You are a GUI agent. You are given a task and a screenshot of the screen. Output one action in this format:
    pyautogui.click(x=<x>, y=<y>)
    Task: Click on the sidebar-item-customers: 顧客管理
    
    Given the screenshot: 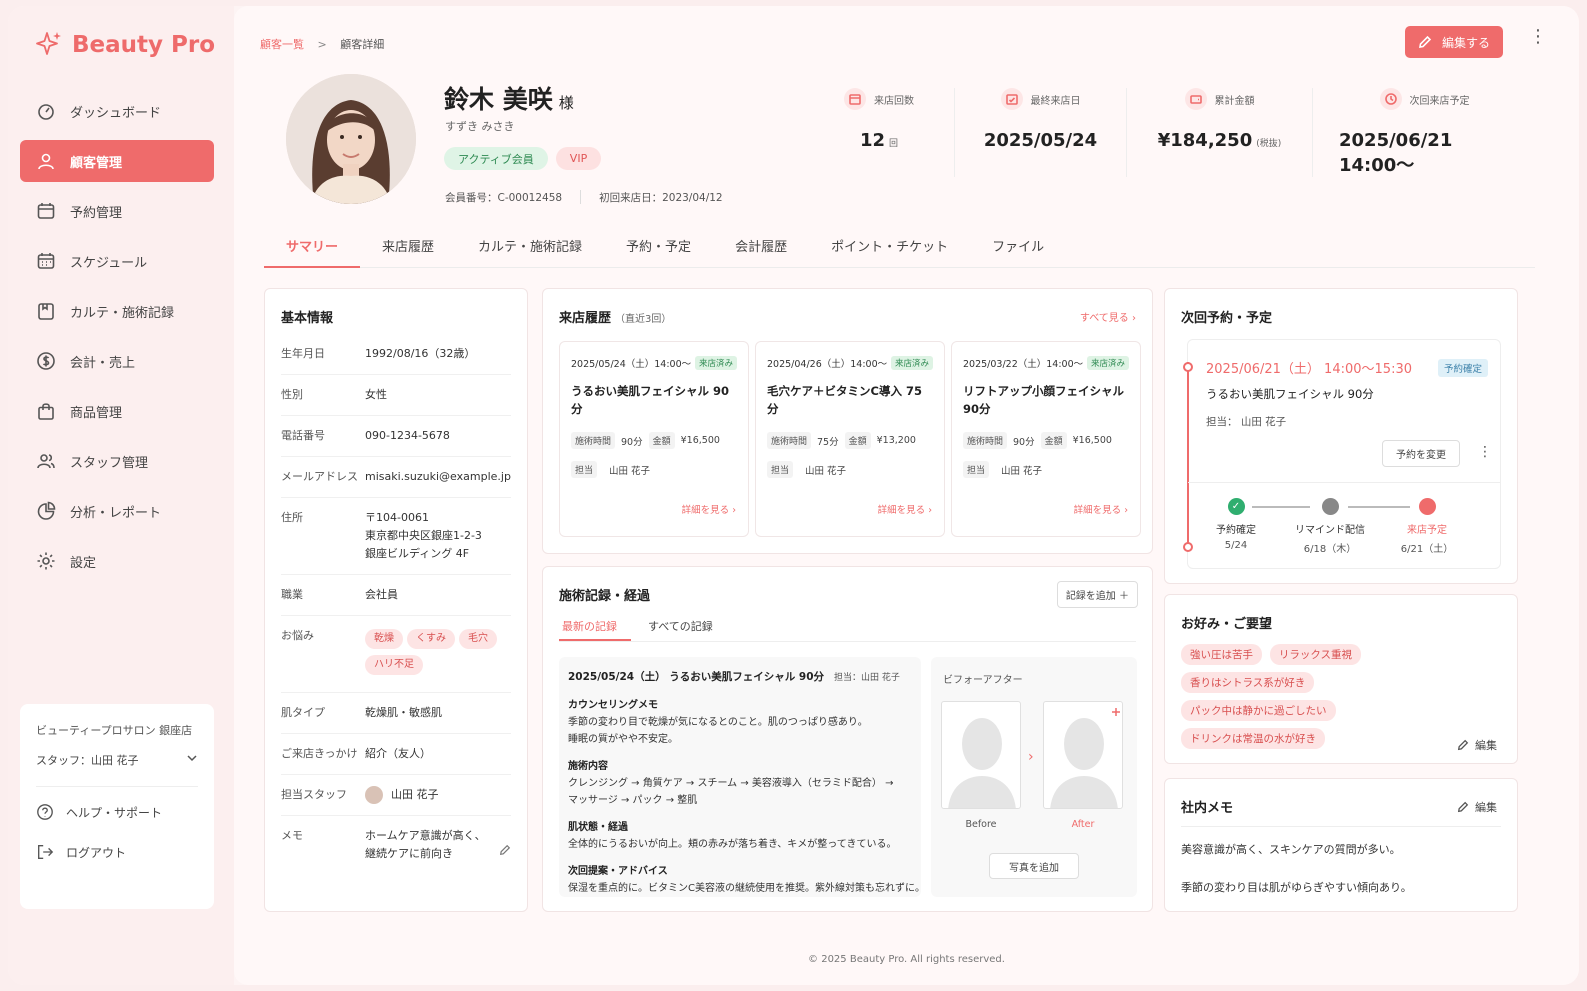 What is the action you would take?
    pyautogui.click(x=117, y=161)
    